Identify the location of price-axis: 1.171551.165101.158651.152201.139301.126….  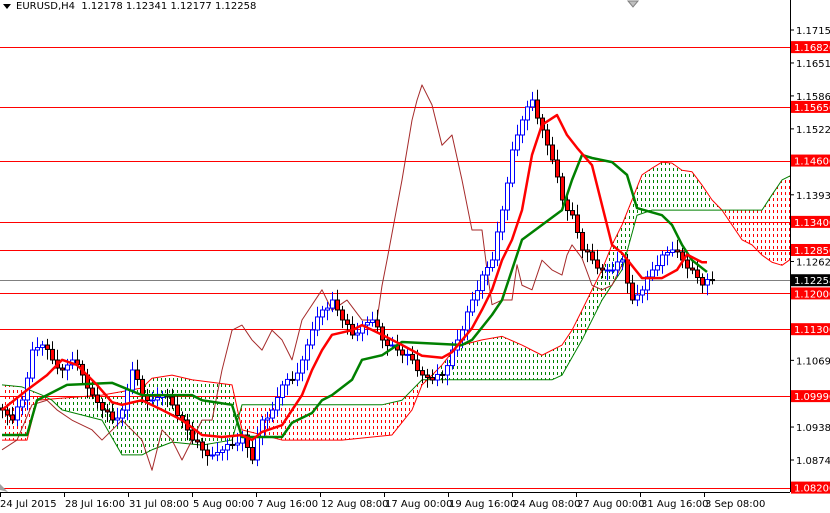
(810, 260).